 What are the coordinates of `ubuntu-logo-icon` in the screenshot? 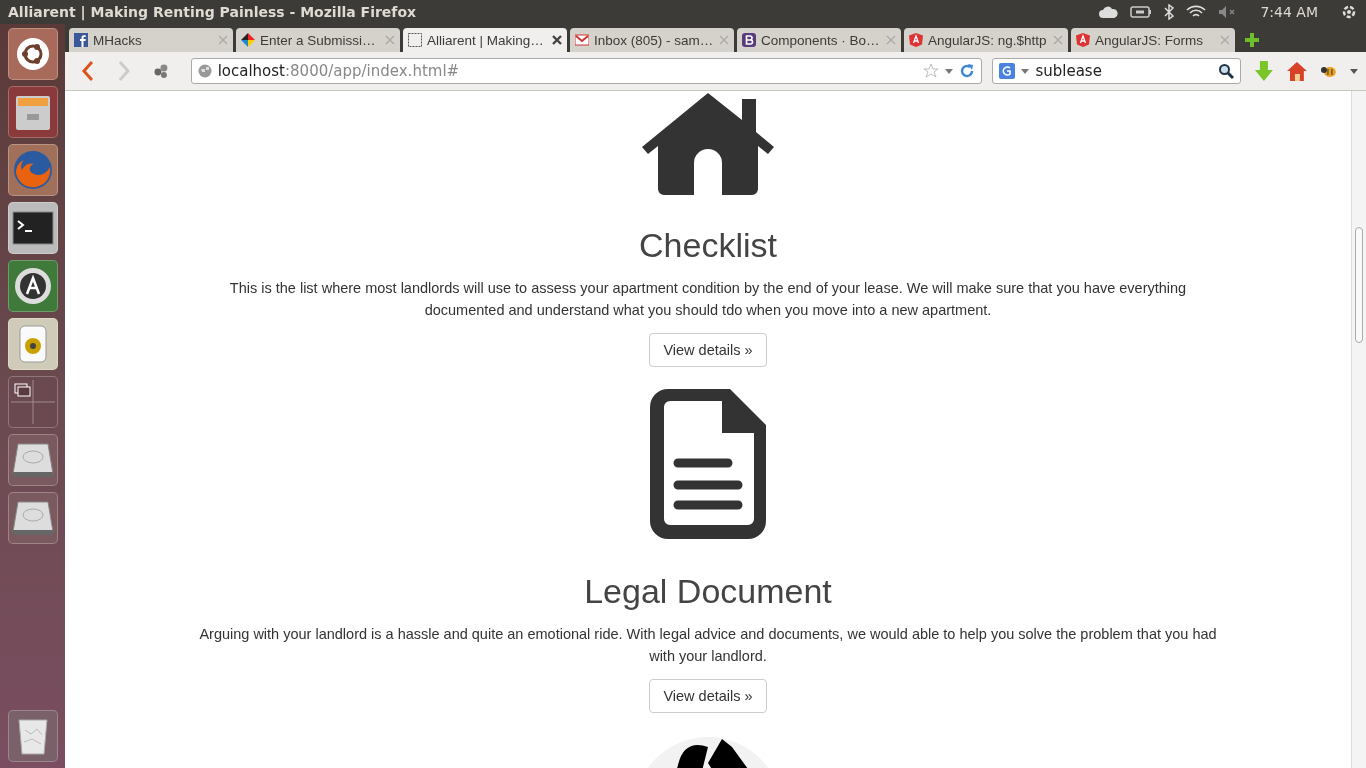 It's located at (32, 54).